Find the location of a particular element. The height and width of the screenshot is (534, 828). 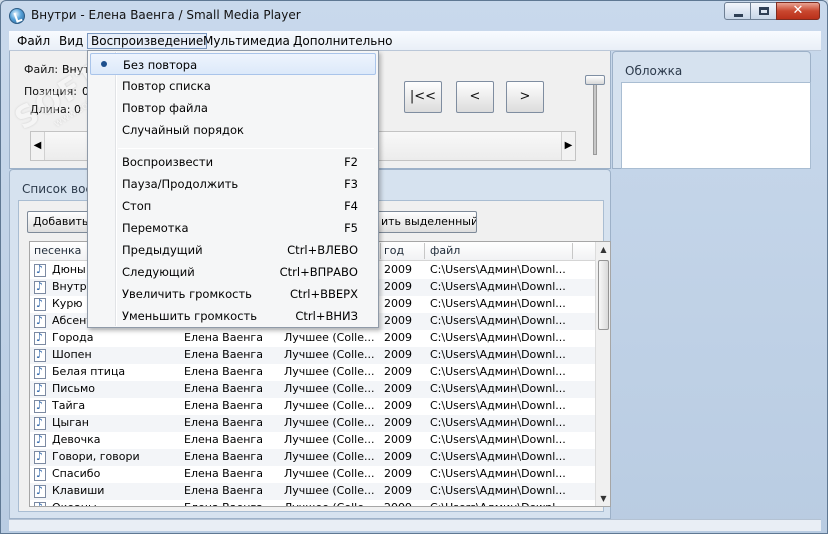

menu-item-shortcut: Ctrl+ВЛЕВО is located at coordinates (322, 250).